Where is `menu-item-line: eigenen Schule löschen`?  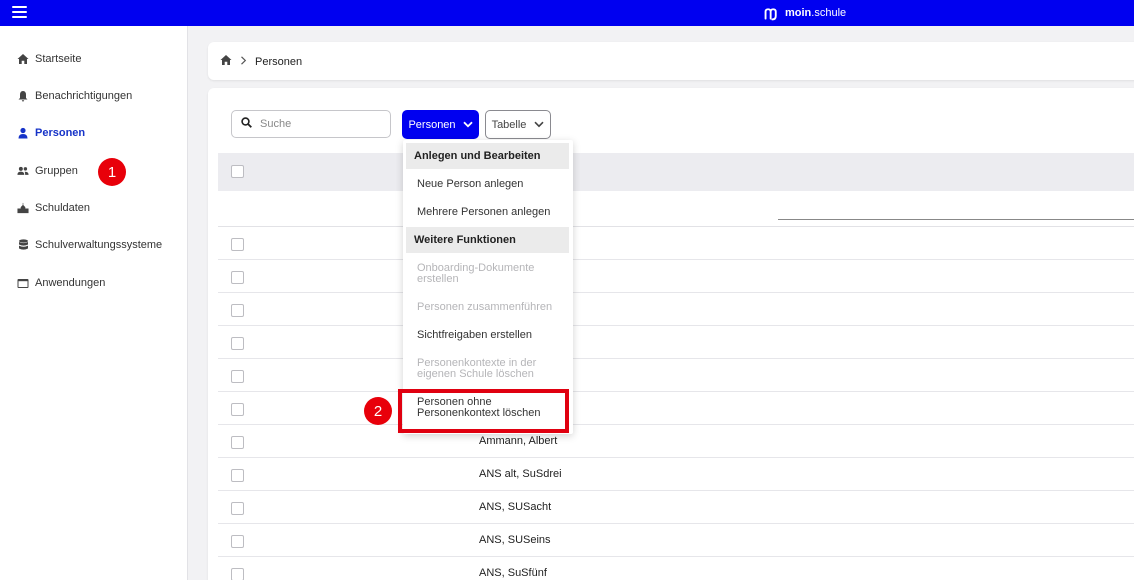 menu-item-line: eigenen Schule löschen is located at coordinates (475, 374).